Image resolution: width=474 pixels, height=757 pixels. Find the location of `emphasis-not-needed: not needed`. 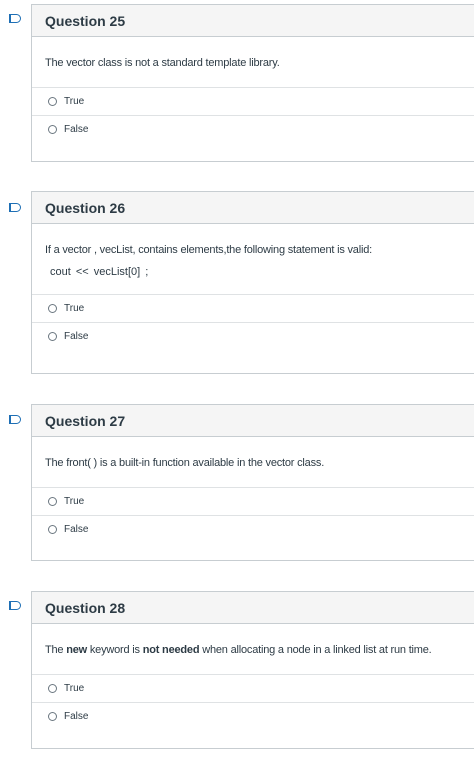

emphasis-not-needed: not needed is located at coordinates (171, 650).